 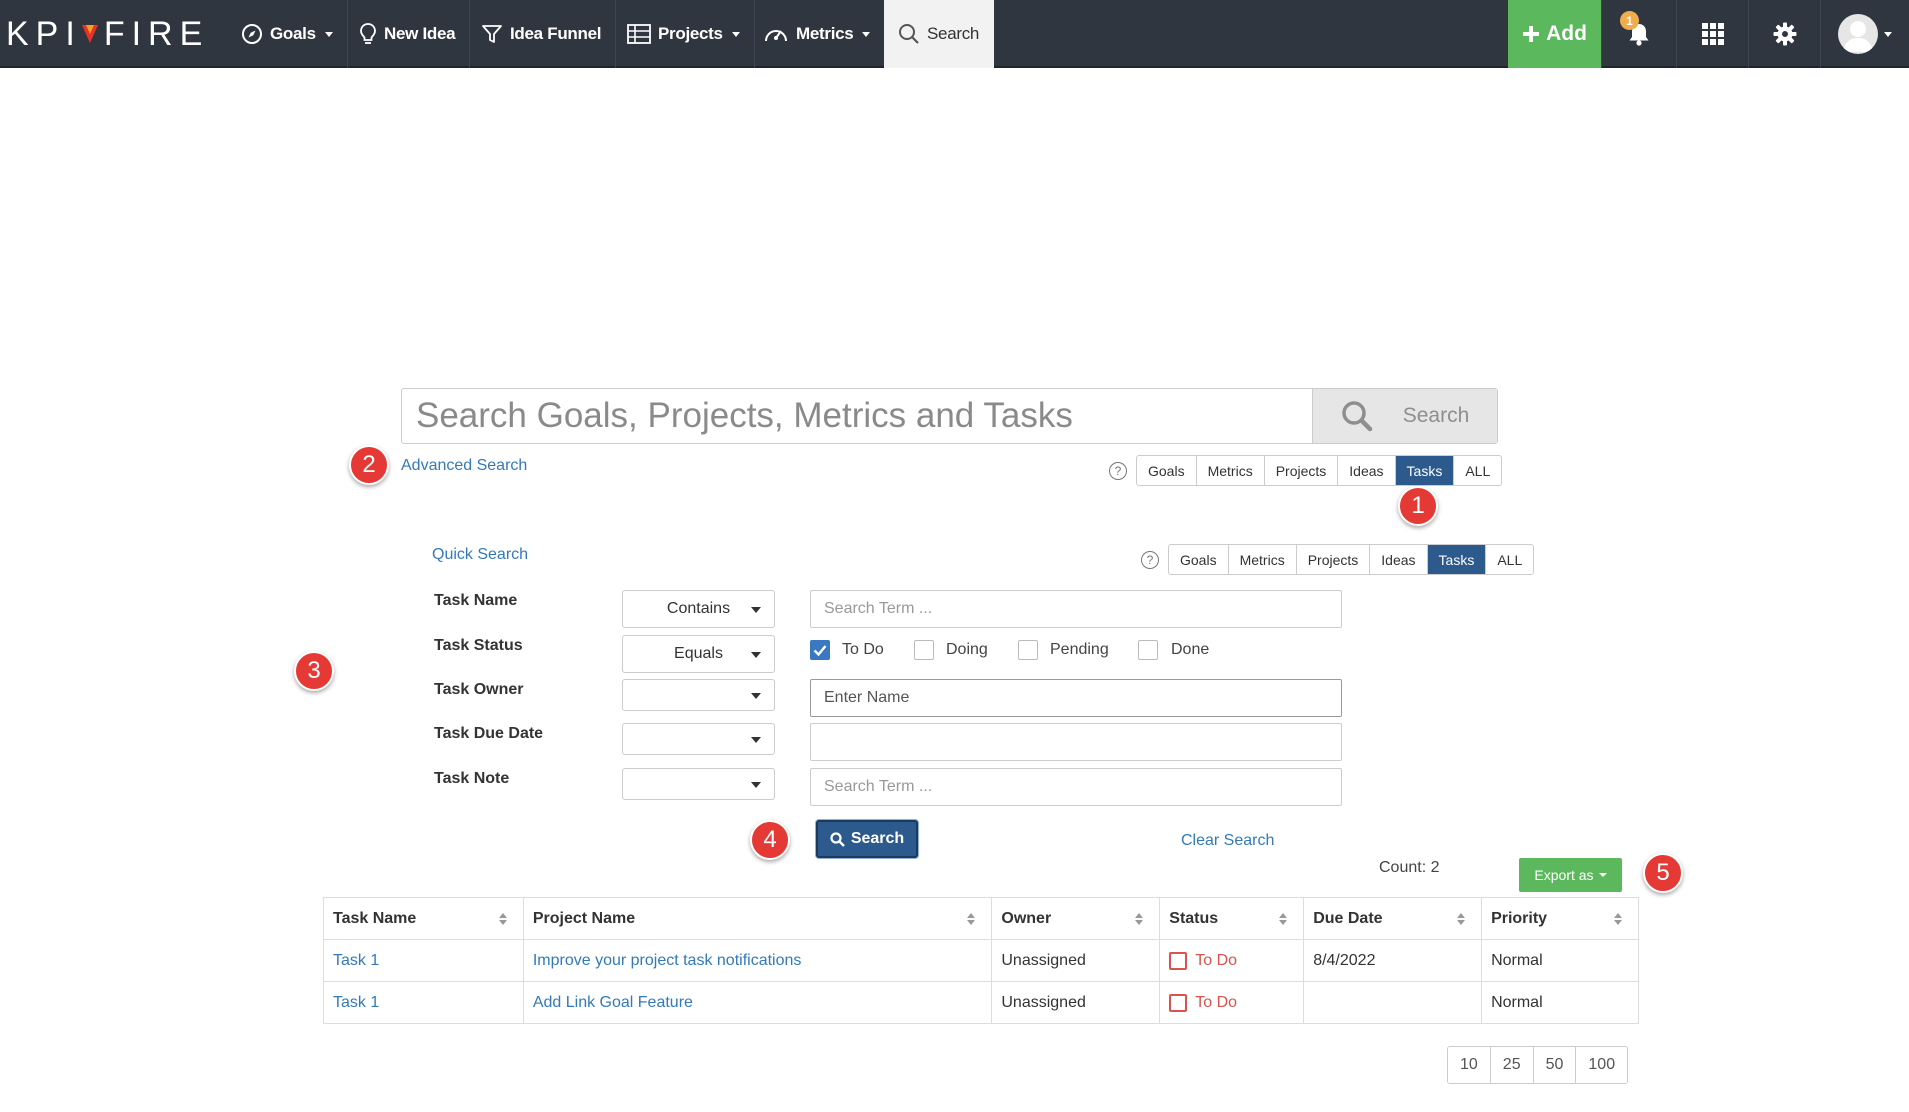 What do you see at coordinates (757, 918) in the screenshot?
I see `column-header-project-name: Project Name` at bounding box center [757, 918].